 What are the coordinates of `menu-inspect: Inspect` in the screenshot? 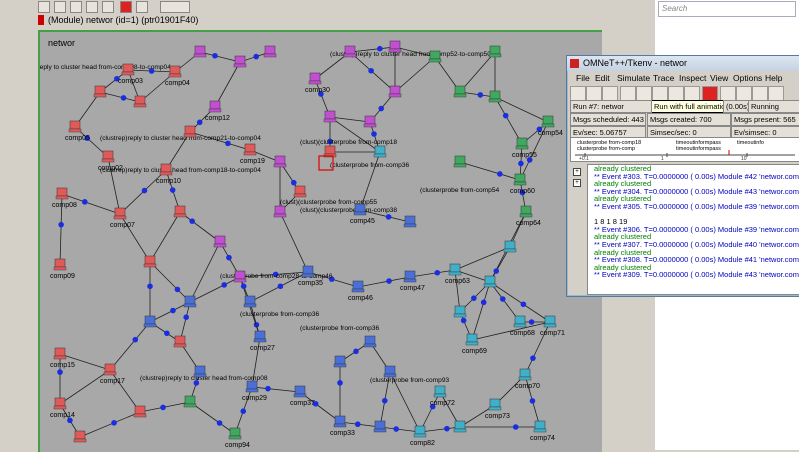 It's located at (692, 78).